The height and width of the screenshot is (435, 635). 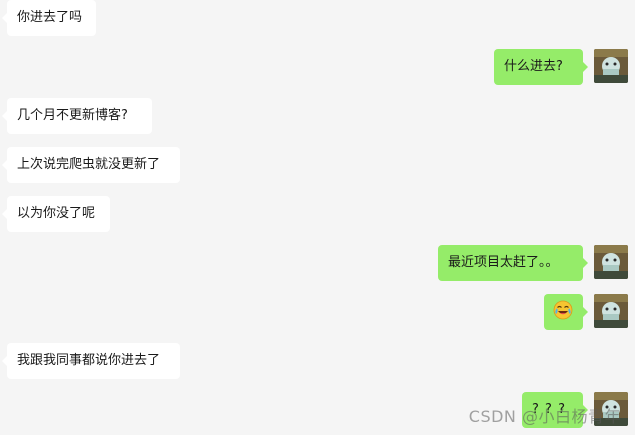 I want to click on message-bubble-incoming: 上次说完爬虫就没更新了, so click(x=91, y=165).